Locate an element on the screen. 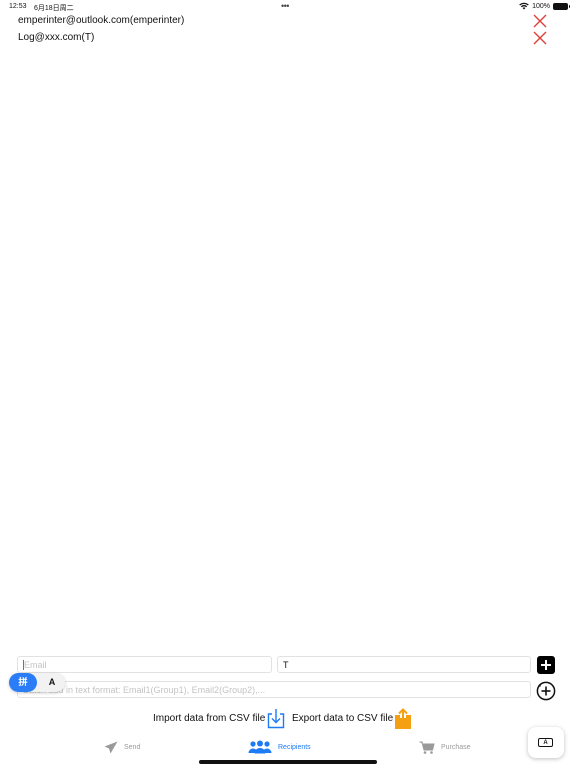 Image resolution: width=576 pixels, height=768 pixels. recipient-row: Log@xxx.com(T) is located at coordinates (288, 38).